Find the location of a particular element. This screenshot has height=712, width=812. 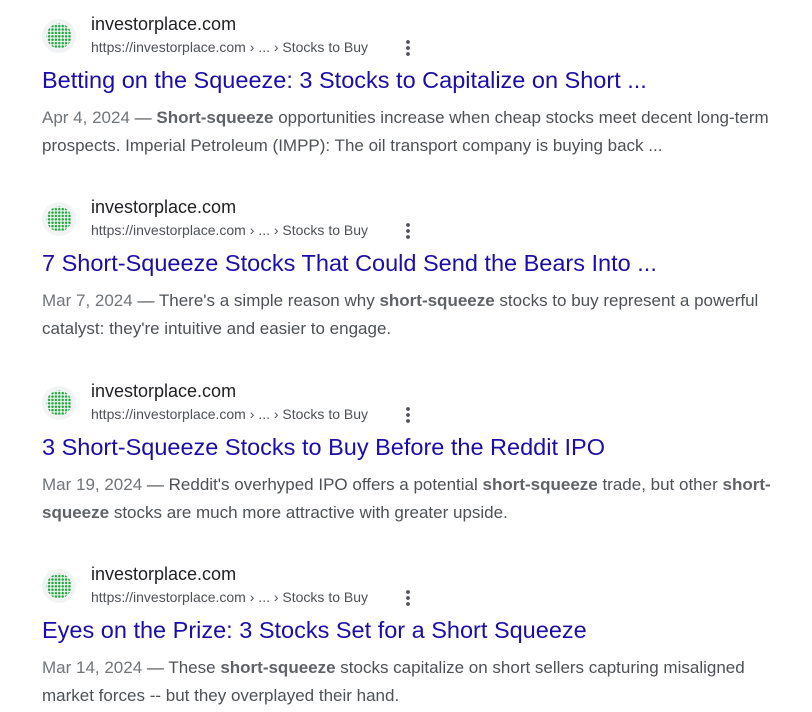

snippet-text: There's a simple reason why is located at coordinates (269, 300).